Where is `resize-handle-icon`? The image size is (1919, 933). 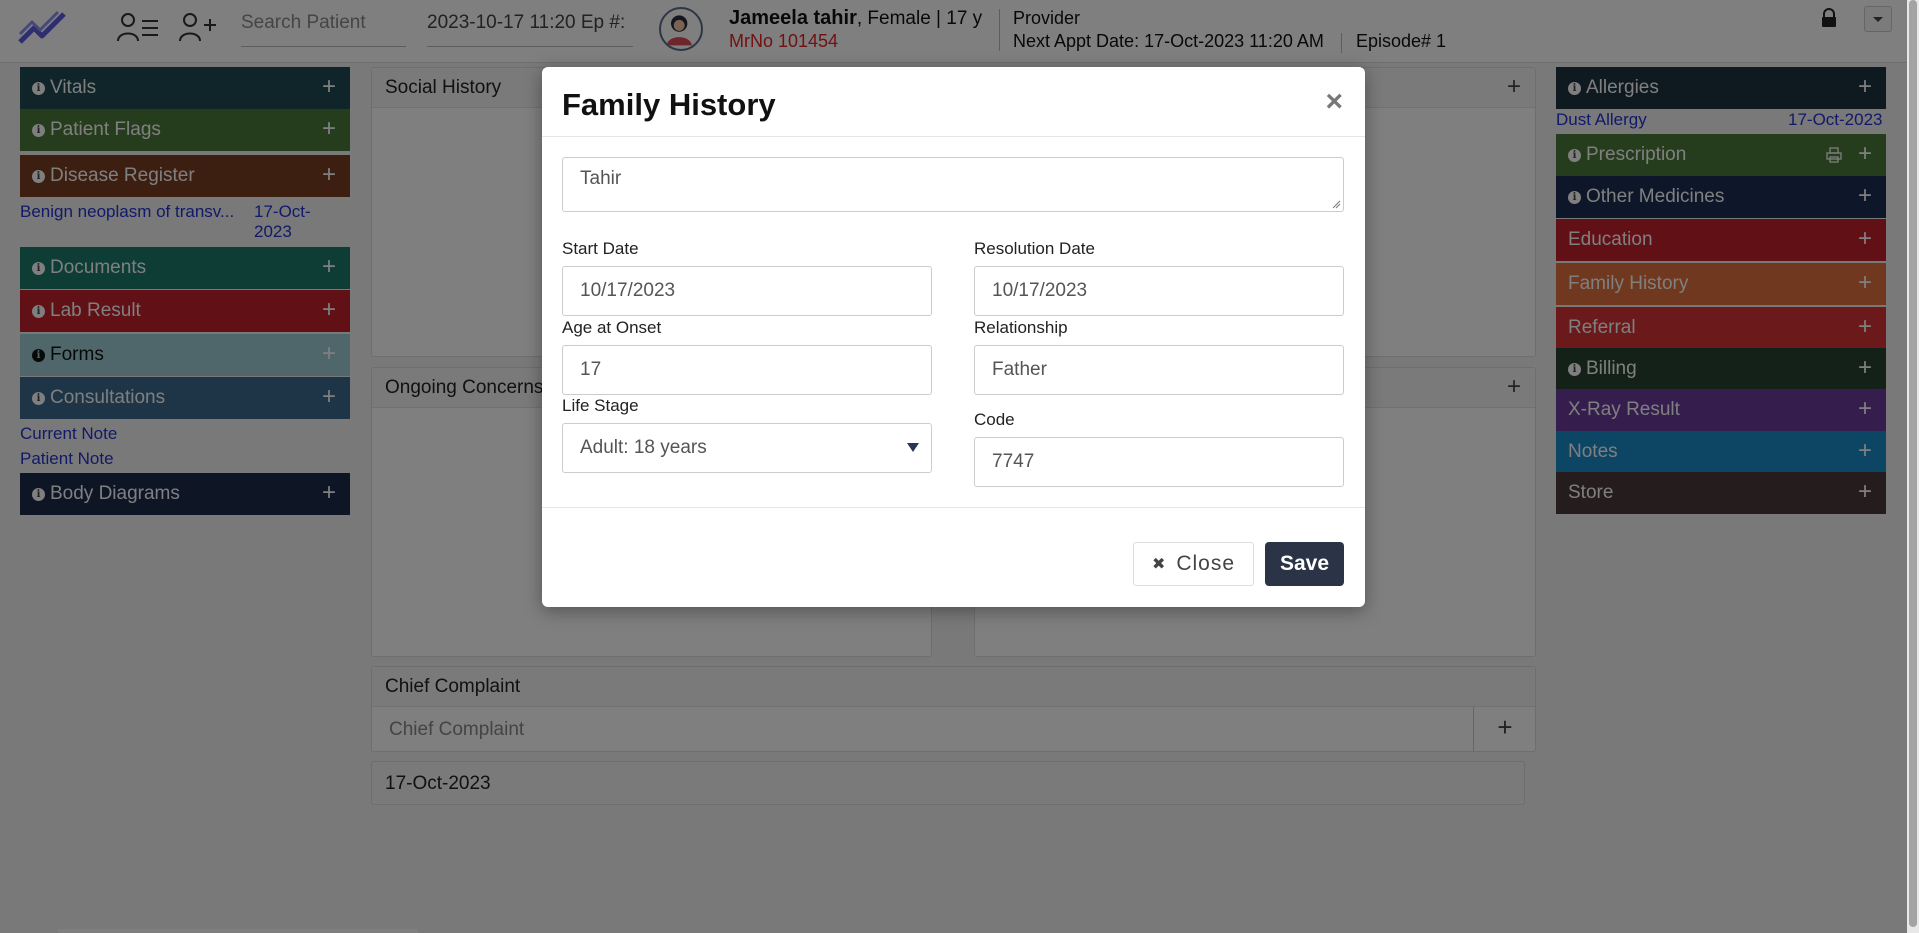
resize-handle-icon is located at coordinates (1336, 204).